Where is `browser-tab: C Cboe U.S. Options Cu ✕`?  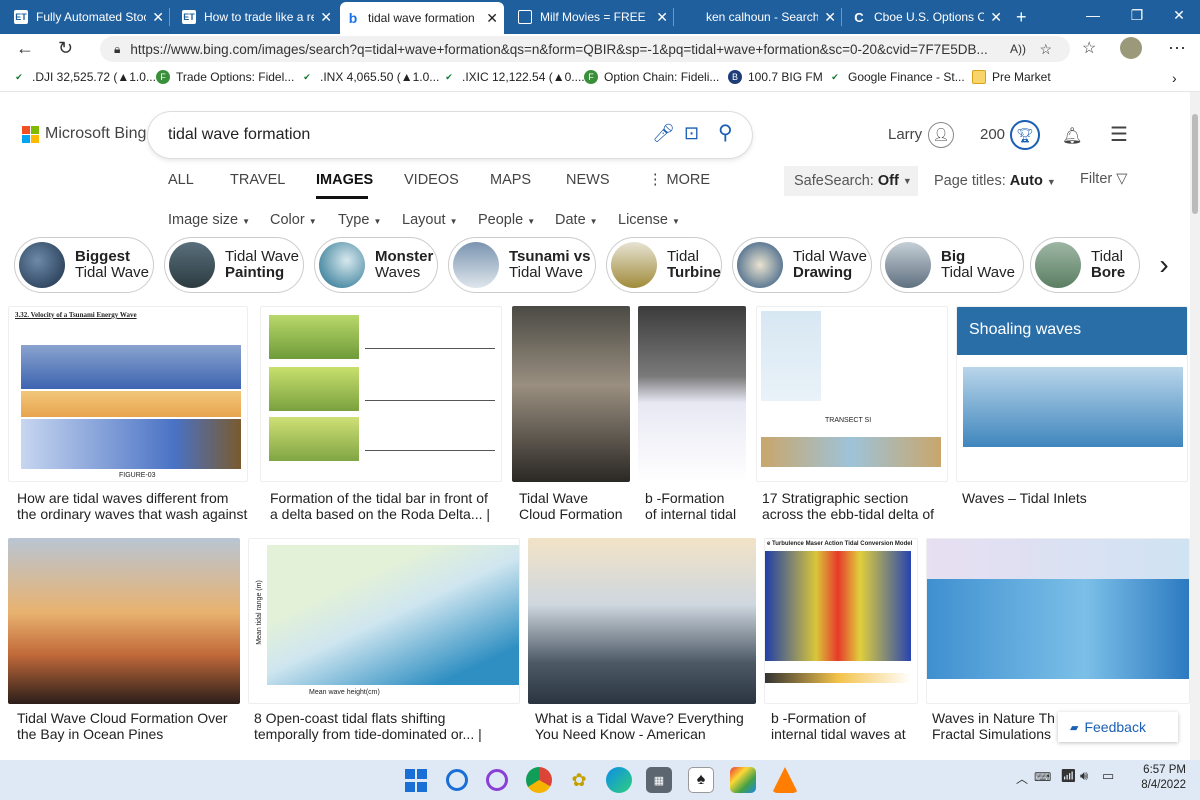
browser-tab: C Cboe U.S. Options Cu ✕ is located at coordinates (927, 17).